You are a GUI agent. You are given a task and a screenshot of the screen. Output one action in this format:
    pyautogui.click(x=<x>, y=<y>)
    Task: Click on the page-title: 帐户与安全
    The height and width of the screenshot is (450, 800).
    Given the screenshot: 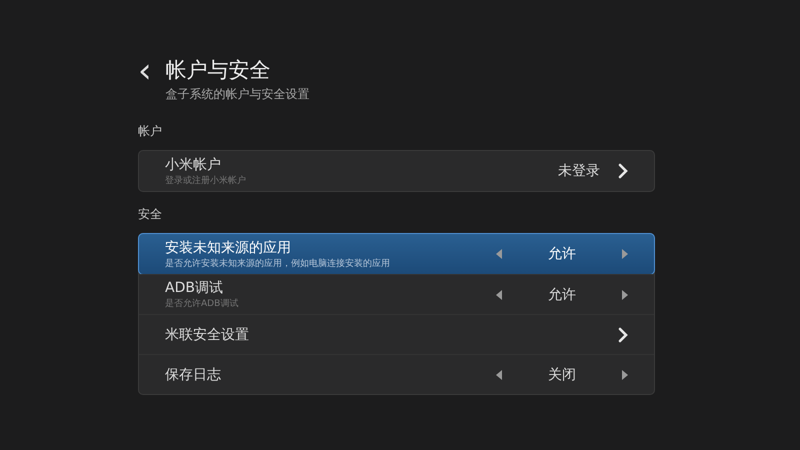 What is the action you would take?
    pyautogui.click(x=219, y=70)
    